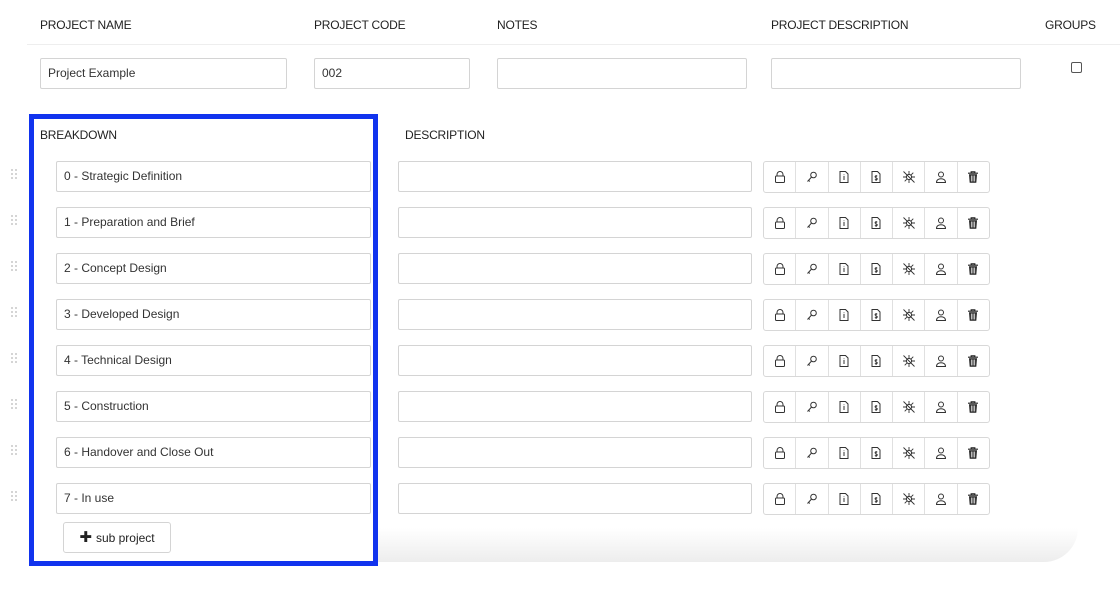  I want to click on breakdown-name-input: 5 - Construction, so click(213, 406).